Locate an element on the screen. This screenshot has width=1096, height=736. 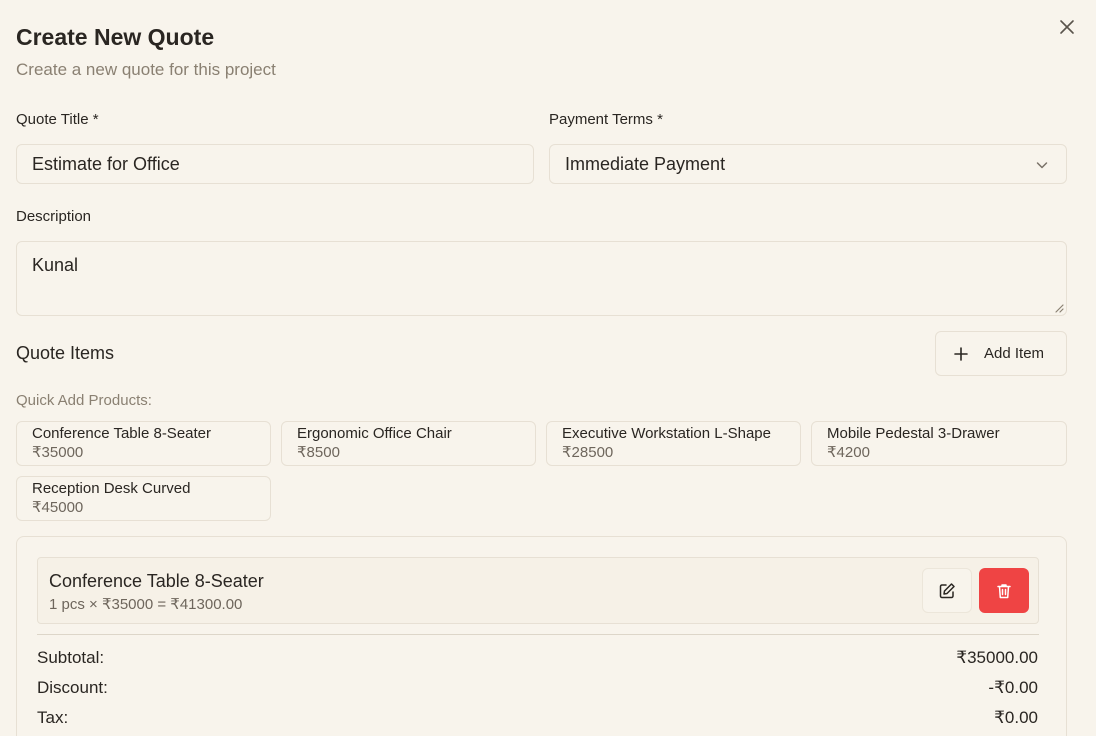
delete-item-button is located at coordinates (1004, 590).